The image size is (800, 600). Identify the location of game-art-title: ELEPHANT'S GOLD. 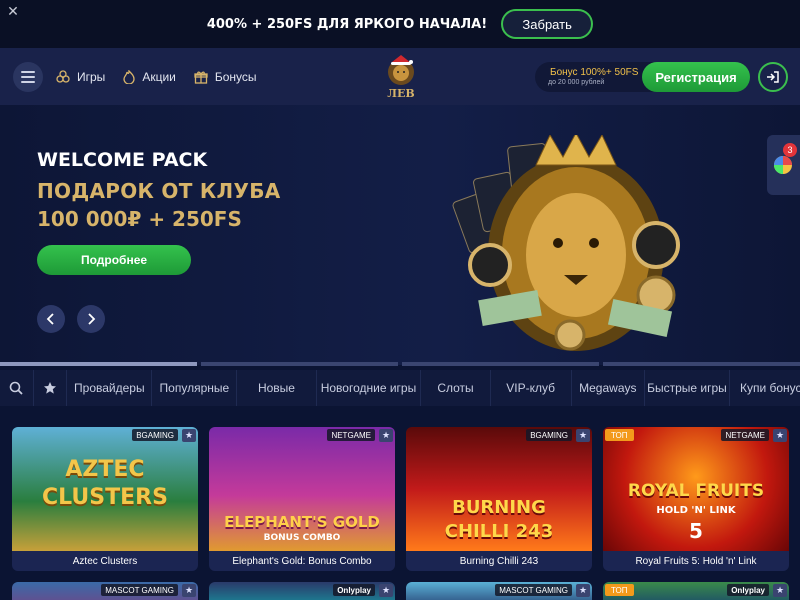
(302, 522).